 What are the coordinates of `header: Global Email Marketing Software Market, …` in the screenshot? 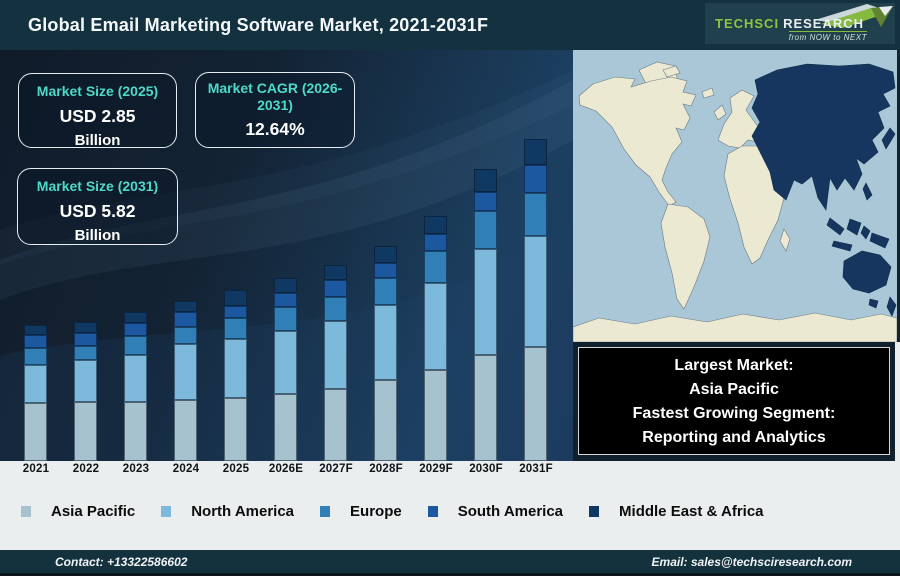 It's located at (450, 25).